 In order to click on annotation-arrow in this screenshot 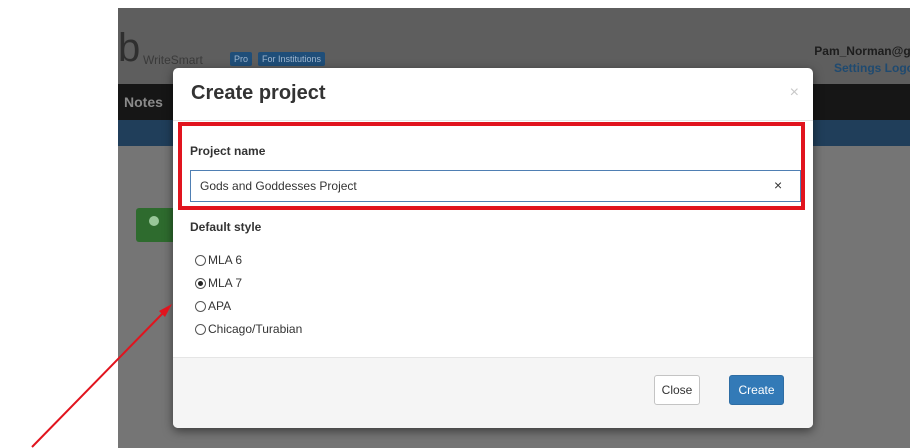, I will do `click(101, 376)`.